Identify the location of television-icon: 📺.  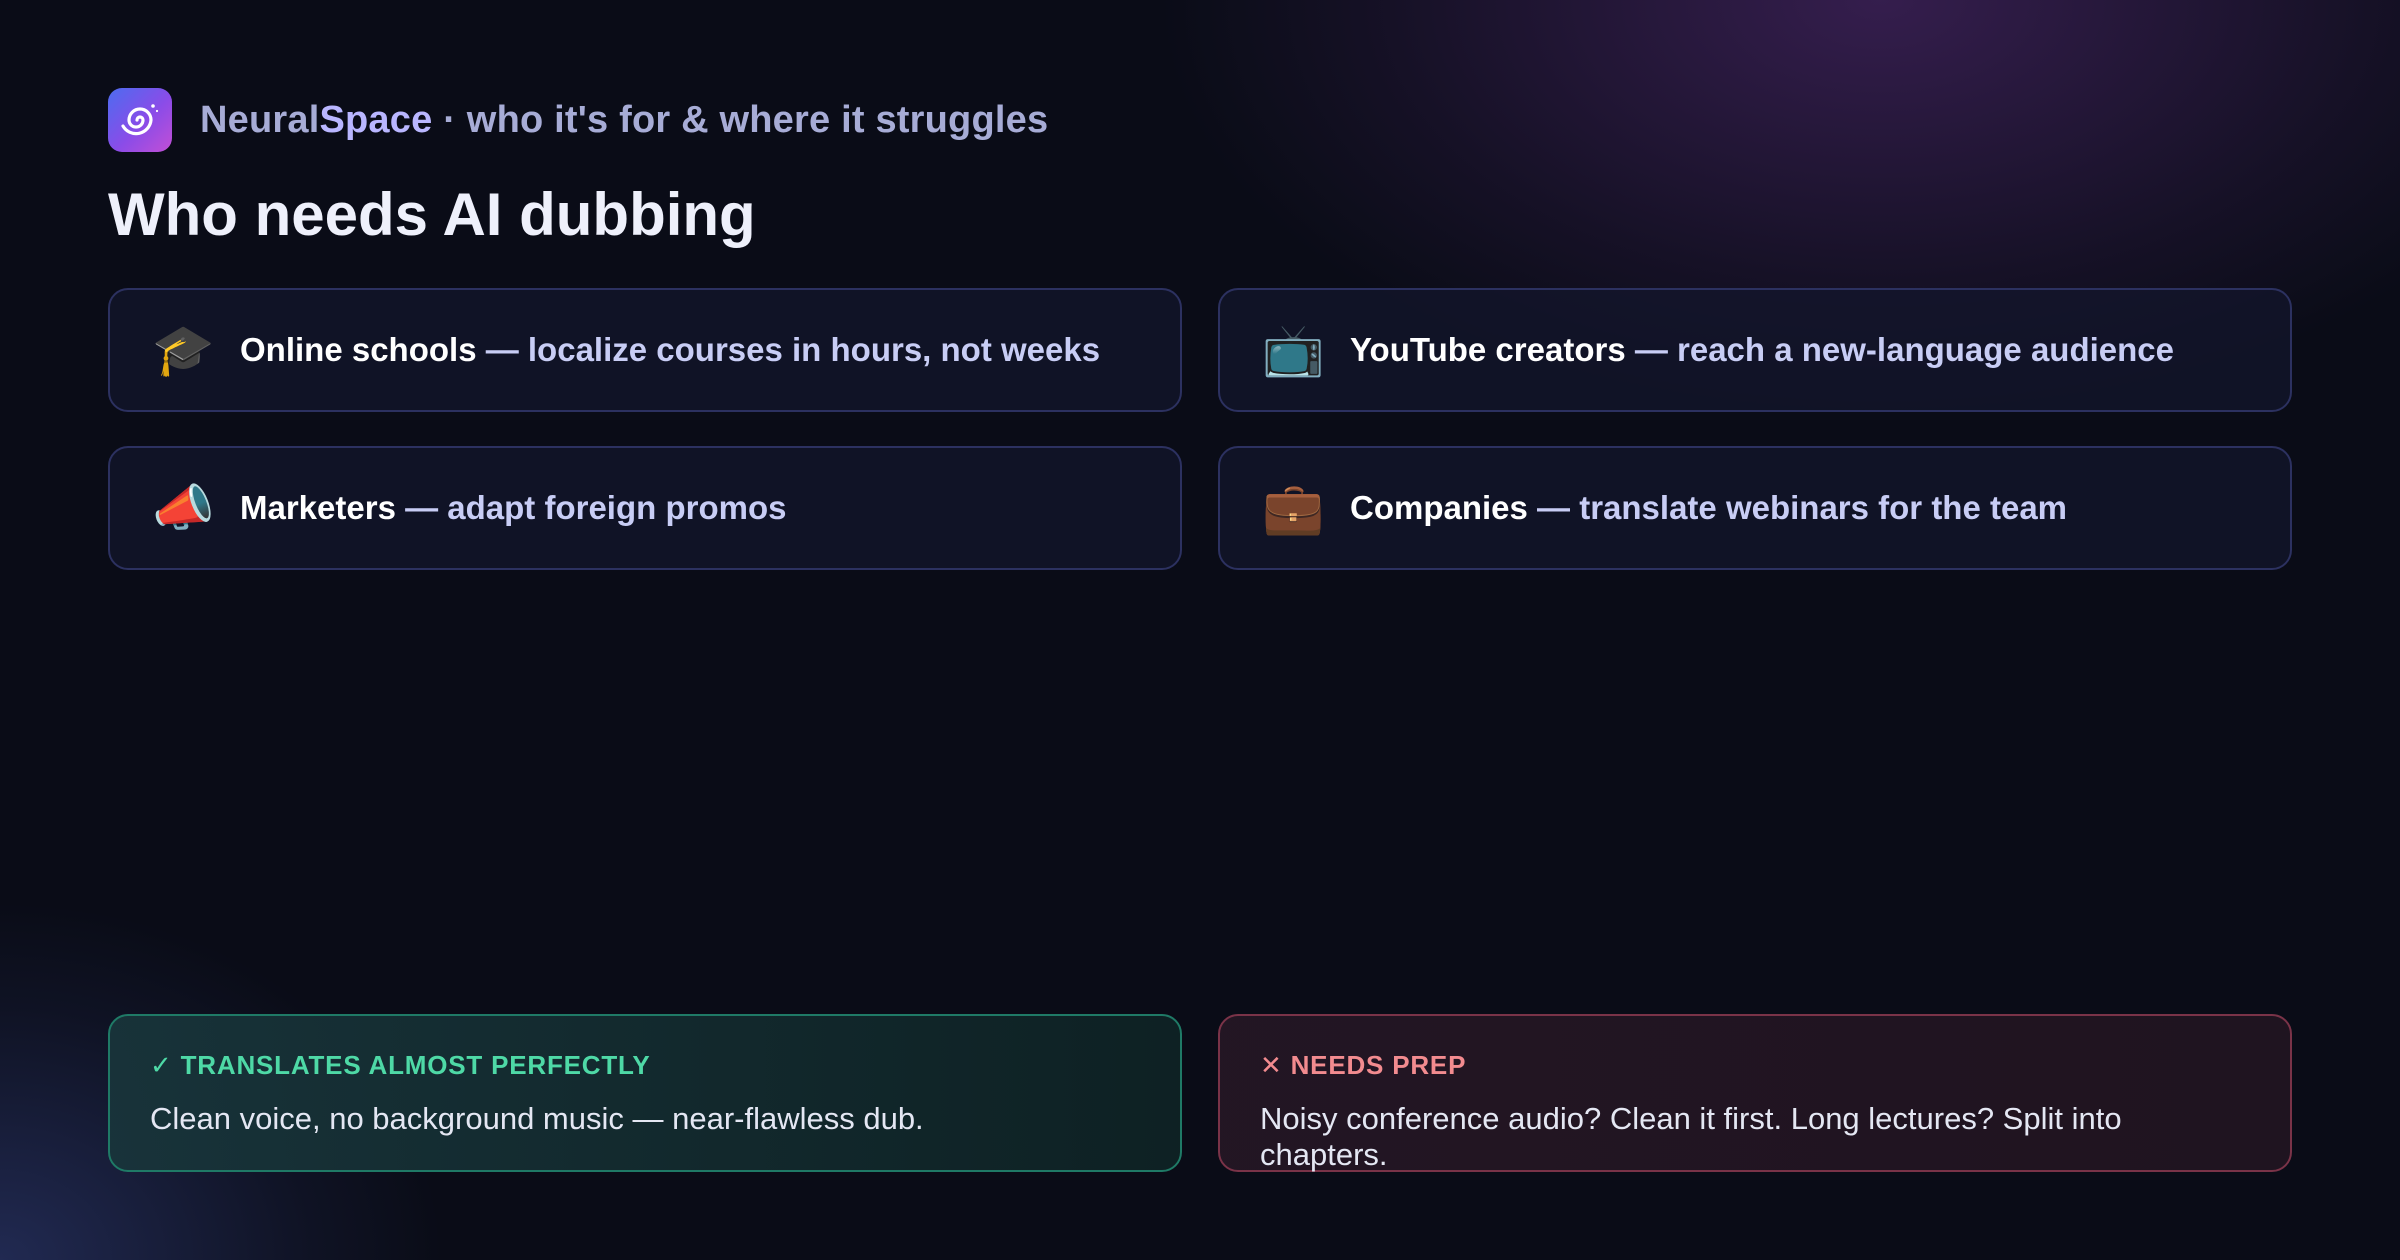
(1293, 350).